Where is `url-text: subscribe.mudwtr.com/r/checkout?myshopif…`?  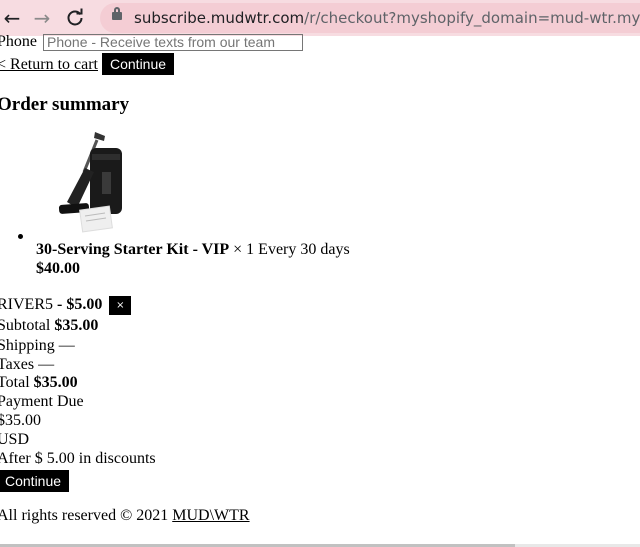 url-text: subscribe.mudwtr.com/r/checkout?myshopif… is located at coordinates (387, 18).